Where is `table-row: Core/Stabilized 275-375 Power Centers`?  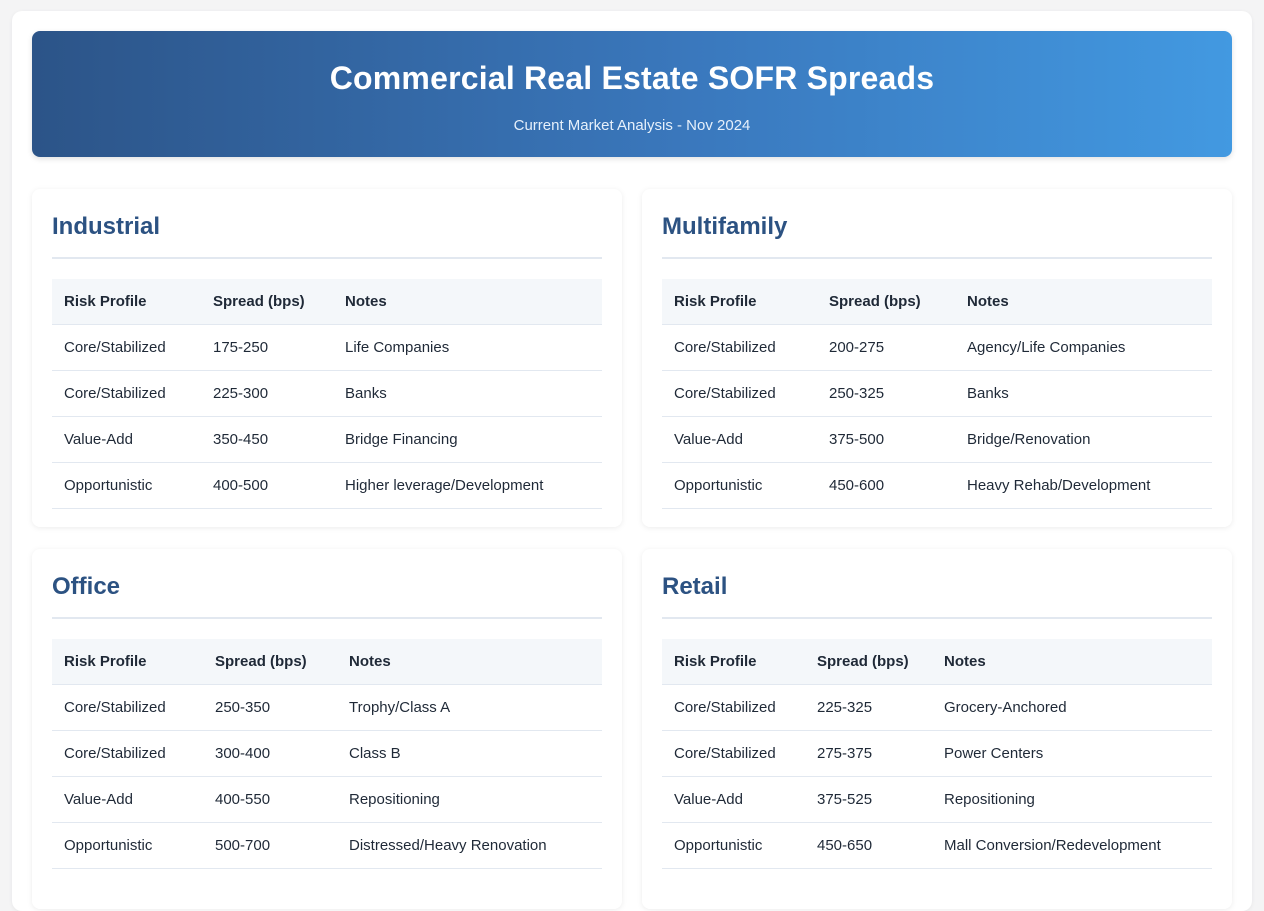 table-row: Core/Stabilized 275-375 Power Centers is located at coordinates (937, 753).